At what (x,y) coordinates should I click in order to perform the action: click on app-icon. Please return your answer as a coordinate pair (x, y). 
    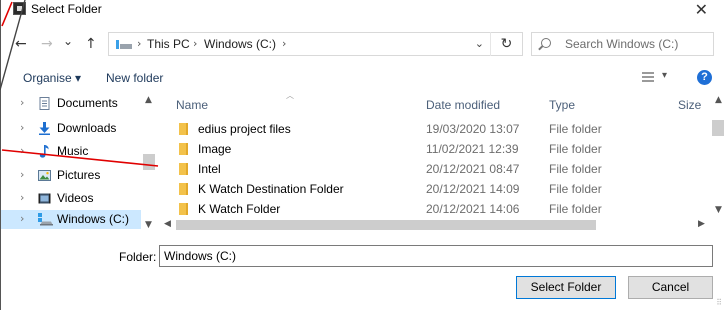
    Looking at the image, I should click on (19, 8).